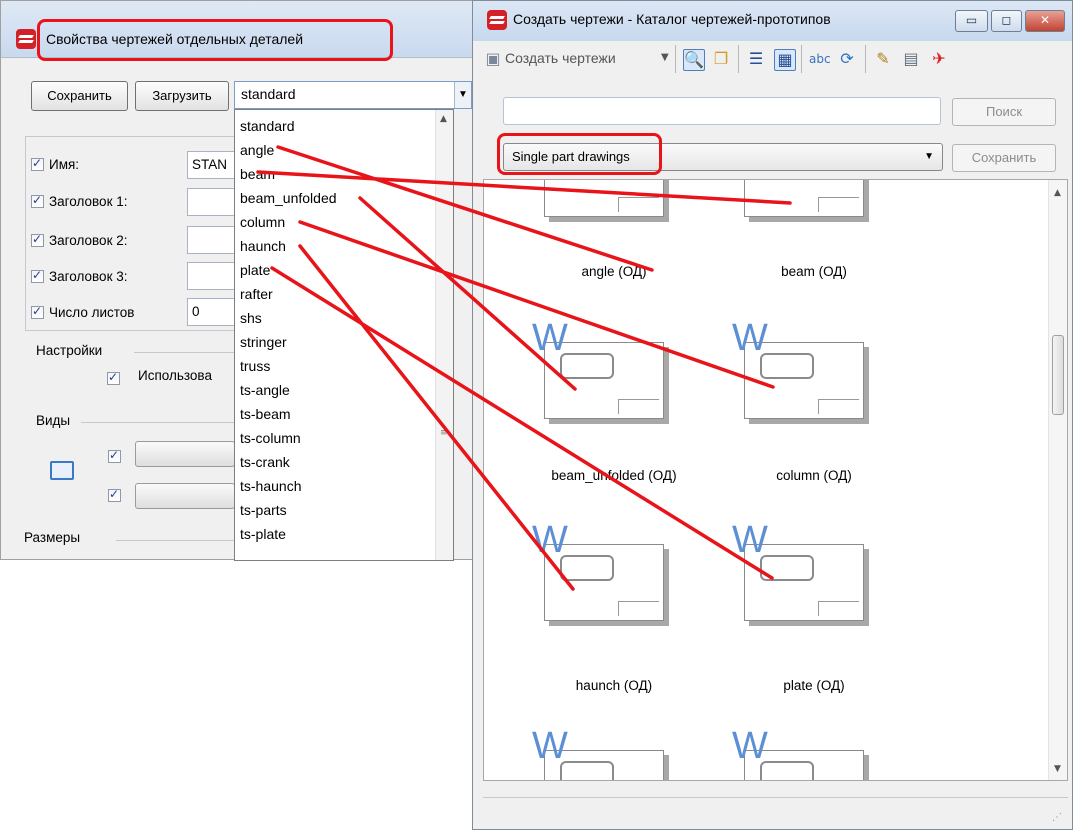 The width and height of the screenshot is (1073, 830). Describe the element at coordinates (1057, 480) in the screenshot. I see `gallery-scrollbar: ▲ ▼` at that location.